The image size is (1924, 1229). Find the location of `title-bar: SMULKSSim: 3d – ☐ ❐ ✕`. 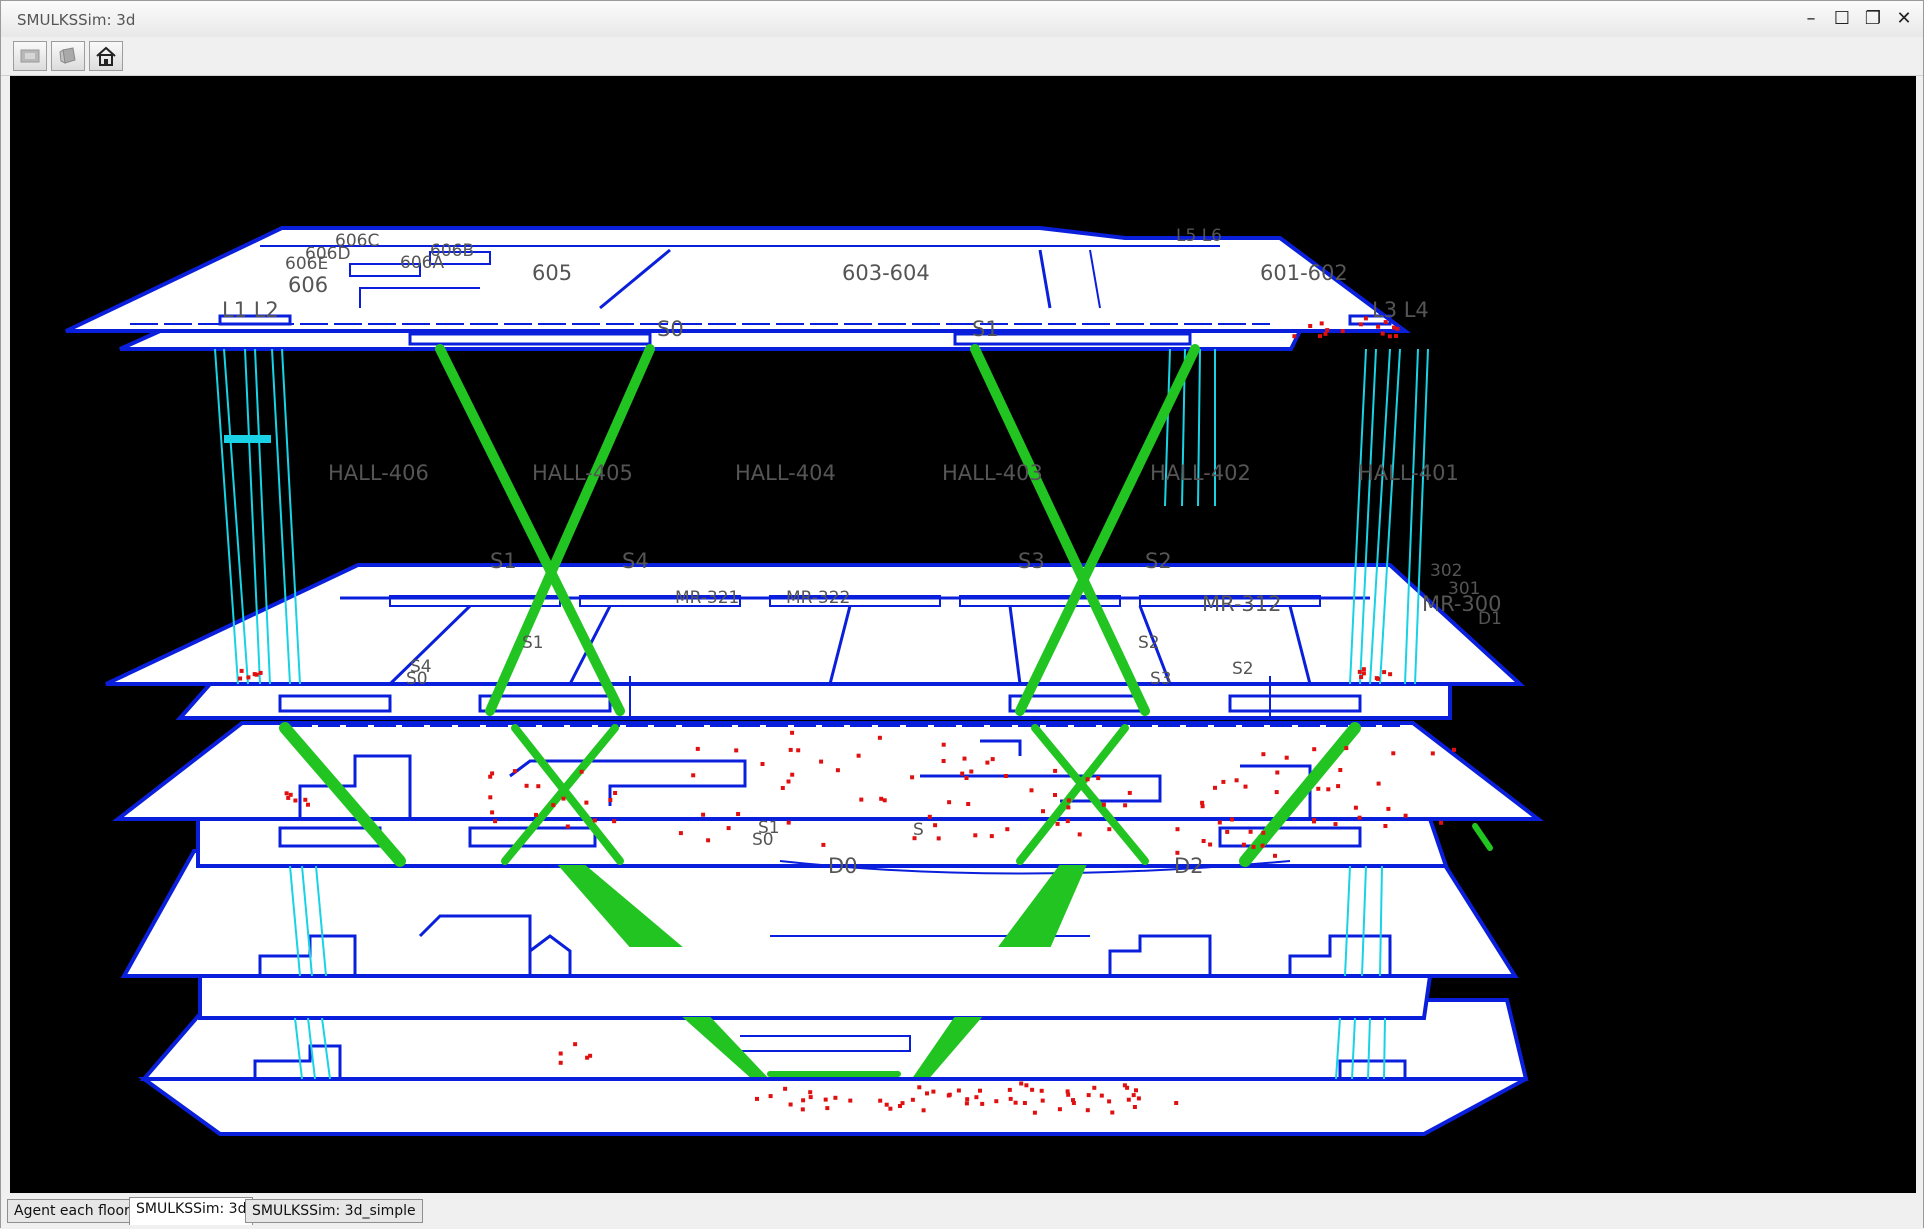

title-bar: SMULKSSim: 3d – ☐ ❐ ✕ is located at coordinates (962, 19).